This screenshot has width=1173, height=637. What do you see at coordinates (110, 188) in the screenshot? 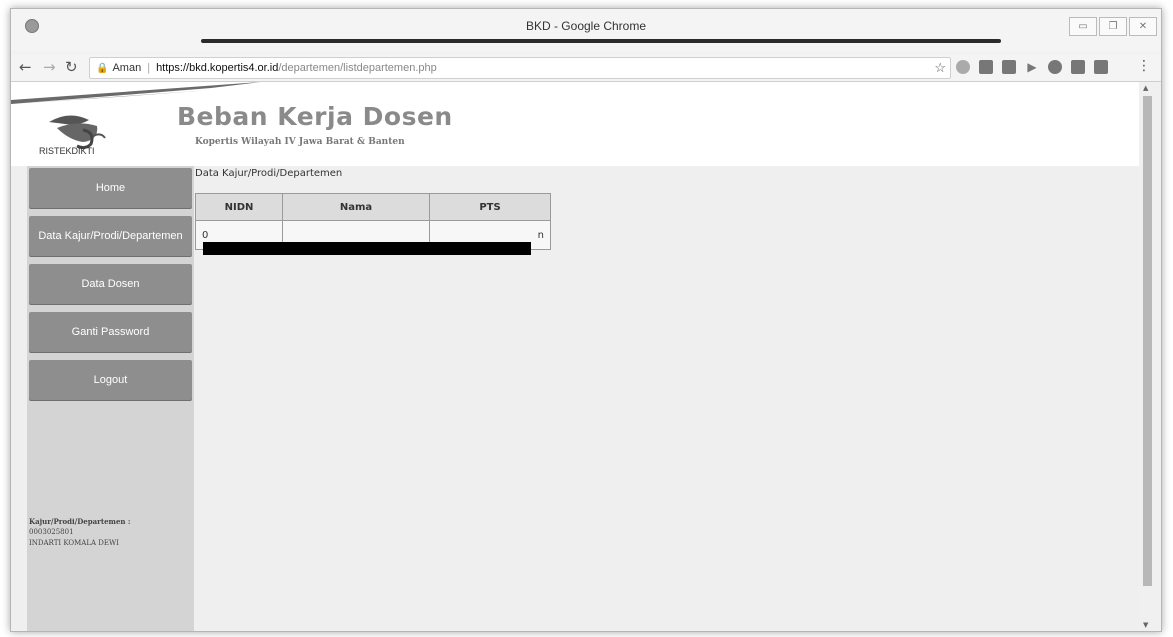
I see `sidebar-item-home: Home` at bounding box center [110, 188].